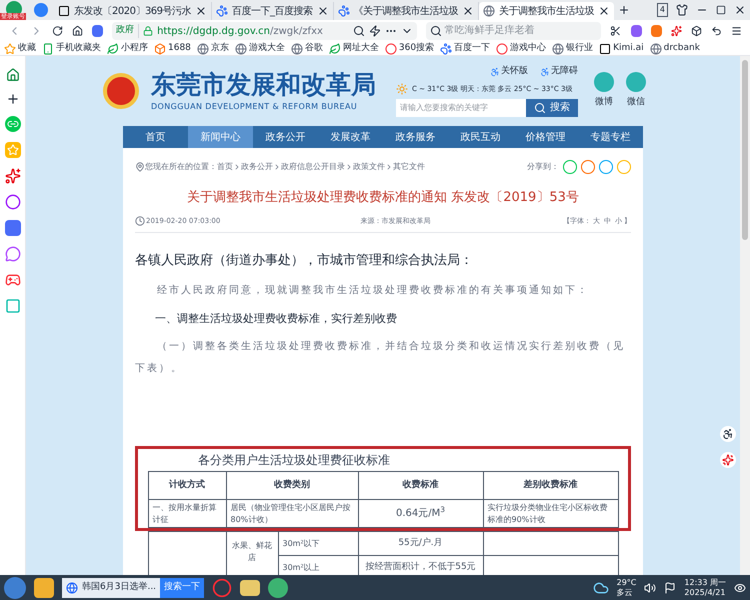  What do you see at coordinates (621, 49) in the screenshot?
I see `bookmark-link: Kimi.ai` at bounding box center [621, 49].